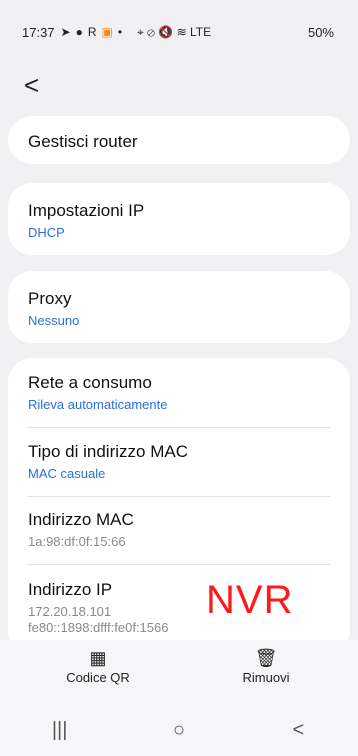  Describe the element at coordinates (92, 32) in the screenshot. I see `r-icon: R` at that location.